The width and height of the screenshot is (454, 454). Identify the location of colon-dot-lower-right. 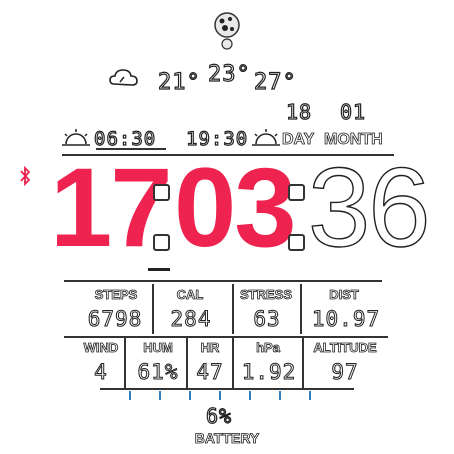
(296, 242).